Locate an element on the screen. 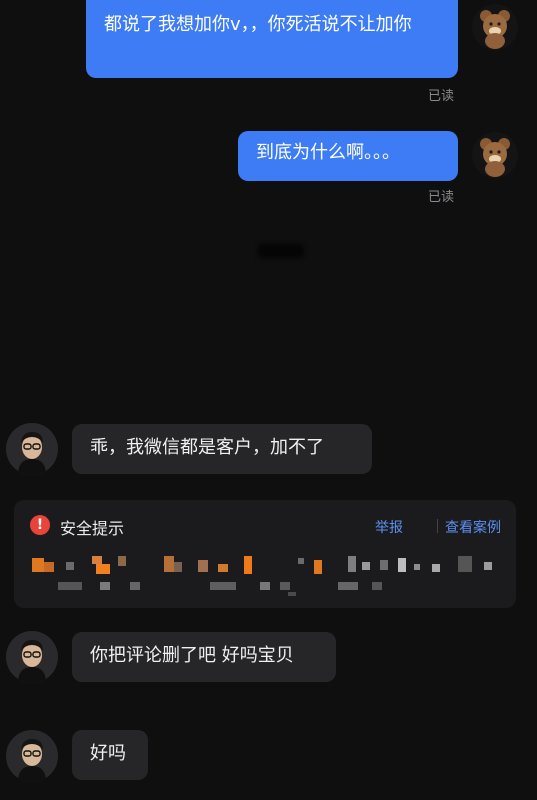  message-text: 都说了我想加你v，，你死活说不让加你 is located at coordinates (258, 24).